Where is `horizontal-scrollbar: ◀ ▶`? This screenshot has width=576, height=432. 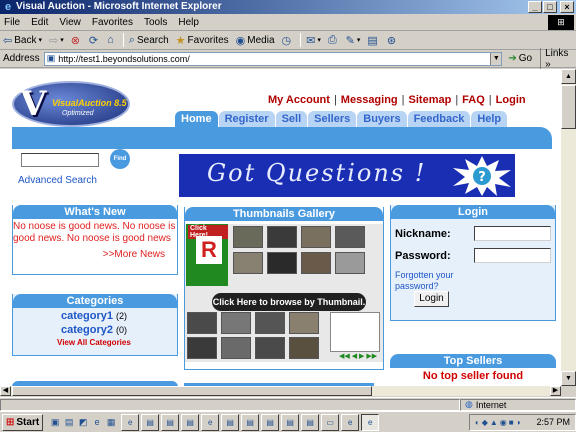
horizontal-scrollbar: ◀ ▶ is located at coordinates (280, 391).